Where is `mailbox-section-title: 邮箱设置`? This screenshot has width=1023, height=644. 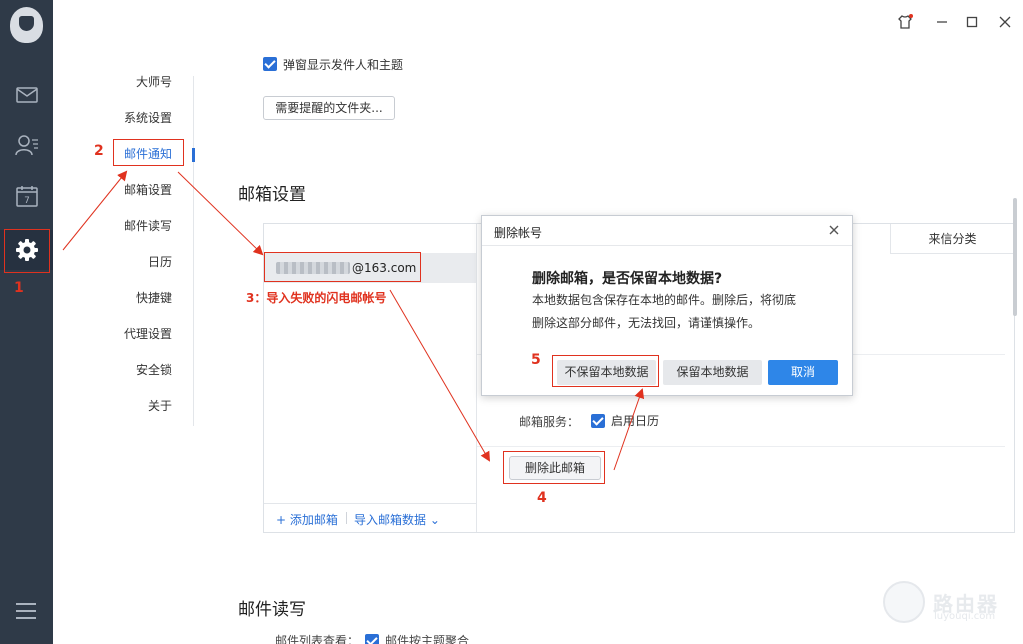
mailbox-section-title: 邮箱设置 is located at coordinates (272, 195).